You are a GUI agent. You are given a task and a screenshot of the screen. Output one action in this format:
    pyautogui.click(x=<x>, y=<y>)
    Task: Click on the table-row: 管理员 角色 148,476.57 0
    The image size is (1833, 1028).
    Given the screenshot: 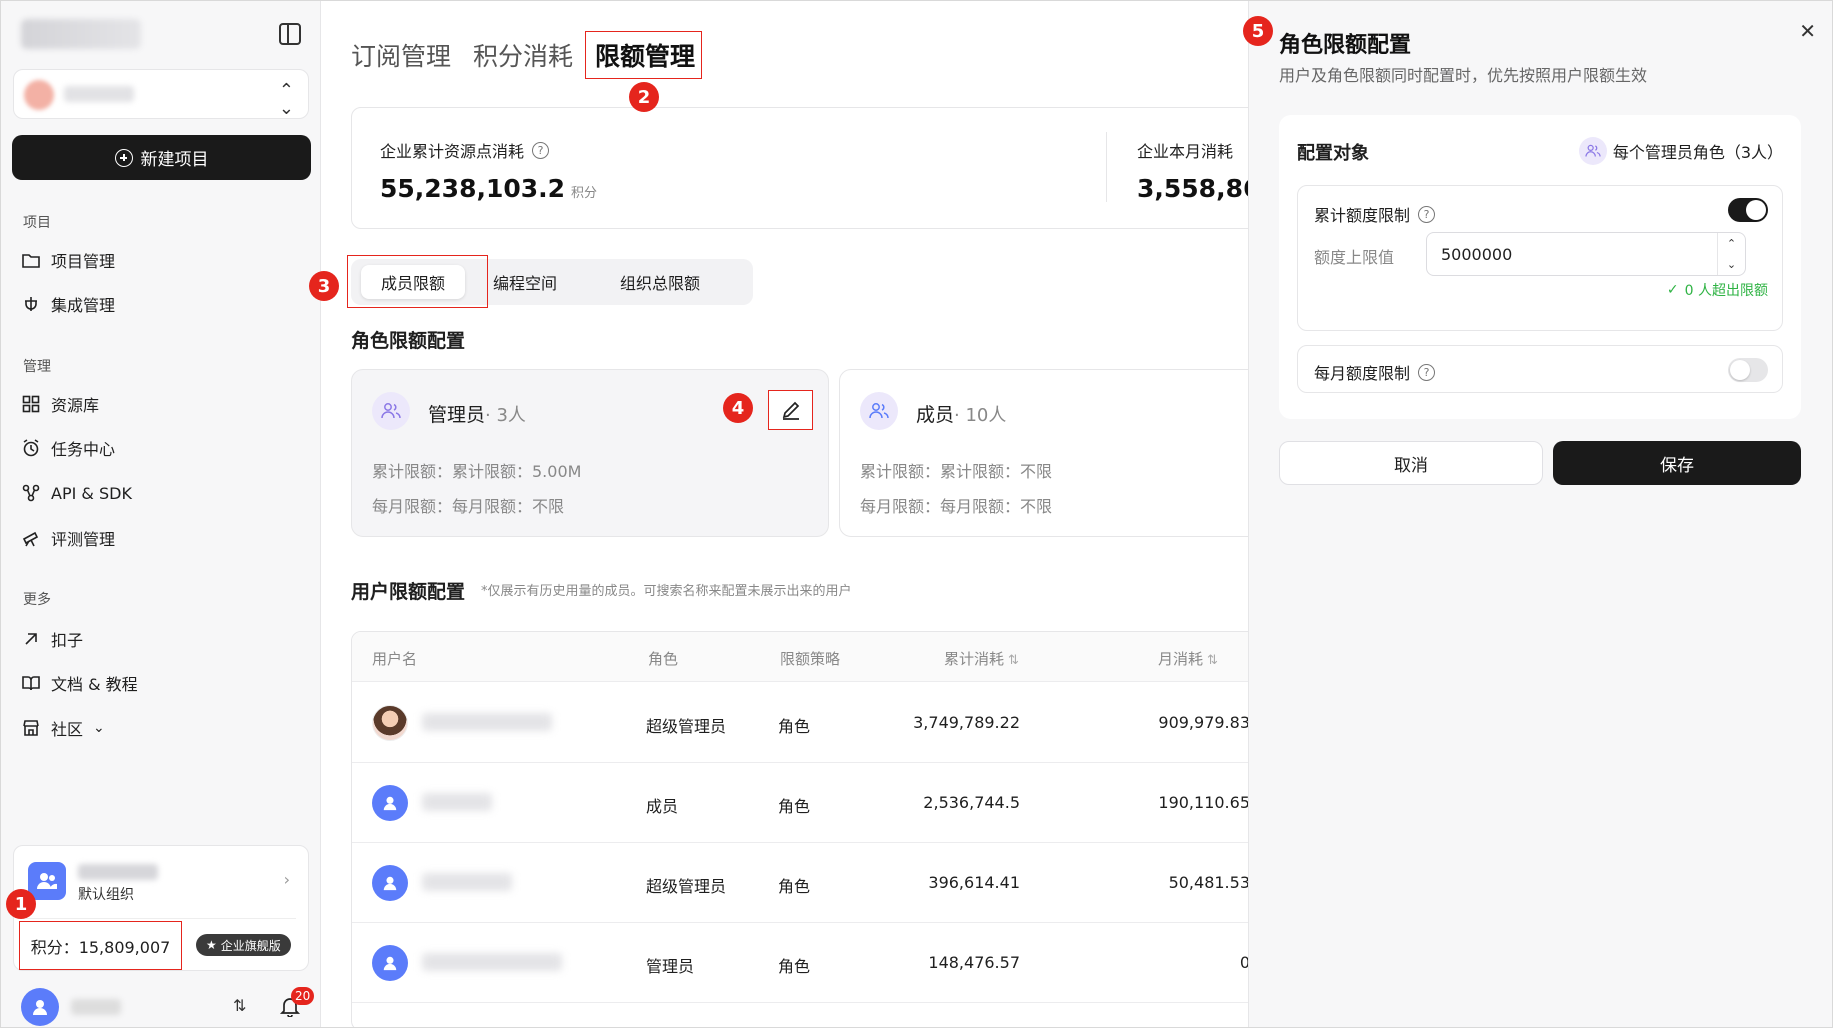 What is the action you would take?
    pyautogui.click(x=826, y=963)
    